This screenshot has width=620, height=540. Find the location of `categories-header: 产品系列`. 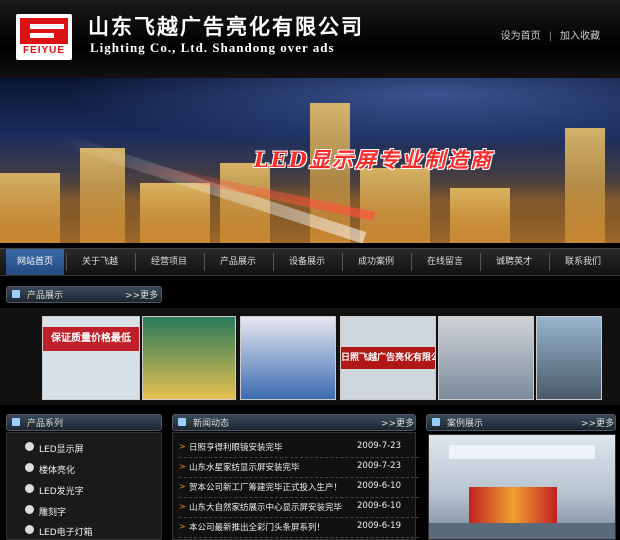

categories-header: 产品系列 is located at coordinates (84, 422).